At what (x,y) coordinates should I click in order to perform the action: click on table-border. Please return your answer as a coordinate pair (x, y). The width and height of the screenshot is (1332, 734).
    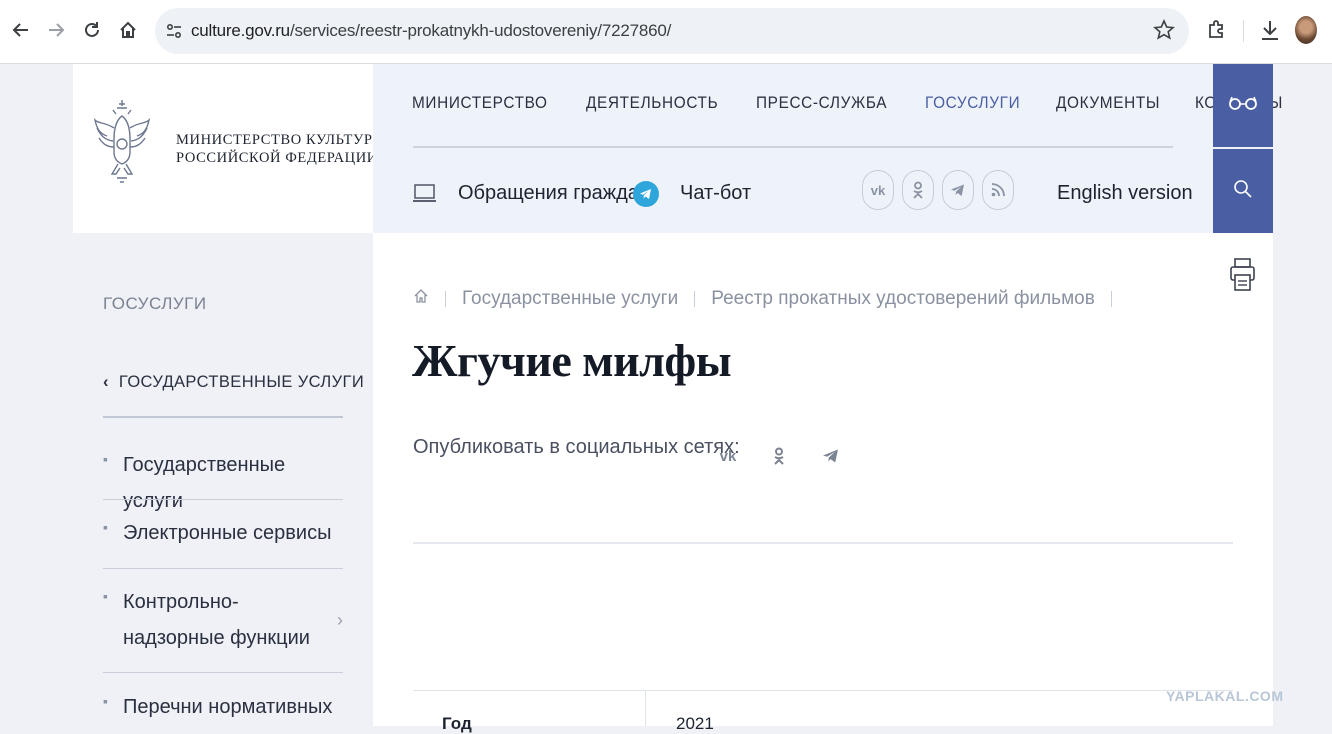
    Looking at the image, I should click on (823, 690).